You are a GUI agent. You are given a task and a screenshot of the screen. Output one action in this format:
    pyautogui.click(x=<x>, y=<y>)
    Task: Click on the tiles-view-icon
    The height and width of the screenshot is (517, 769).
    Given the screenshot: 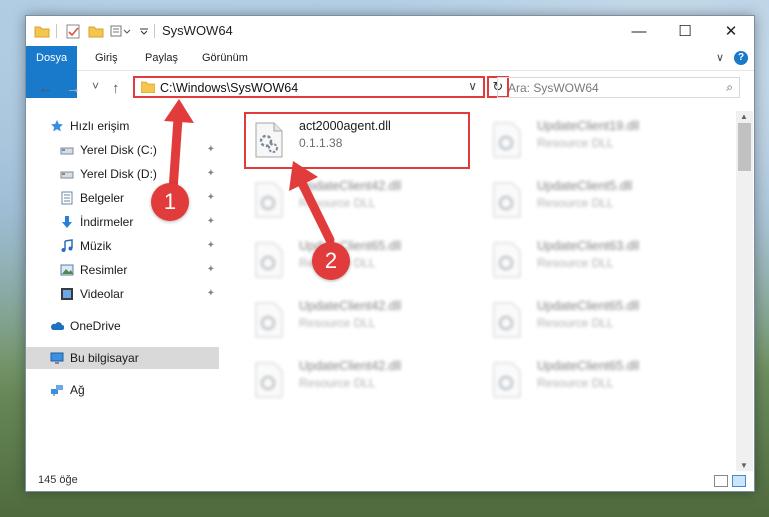 What is the action you would take?
    pyautogui.click(x=739, y=481)
    